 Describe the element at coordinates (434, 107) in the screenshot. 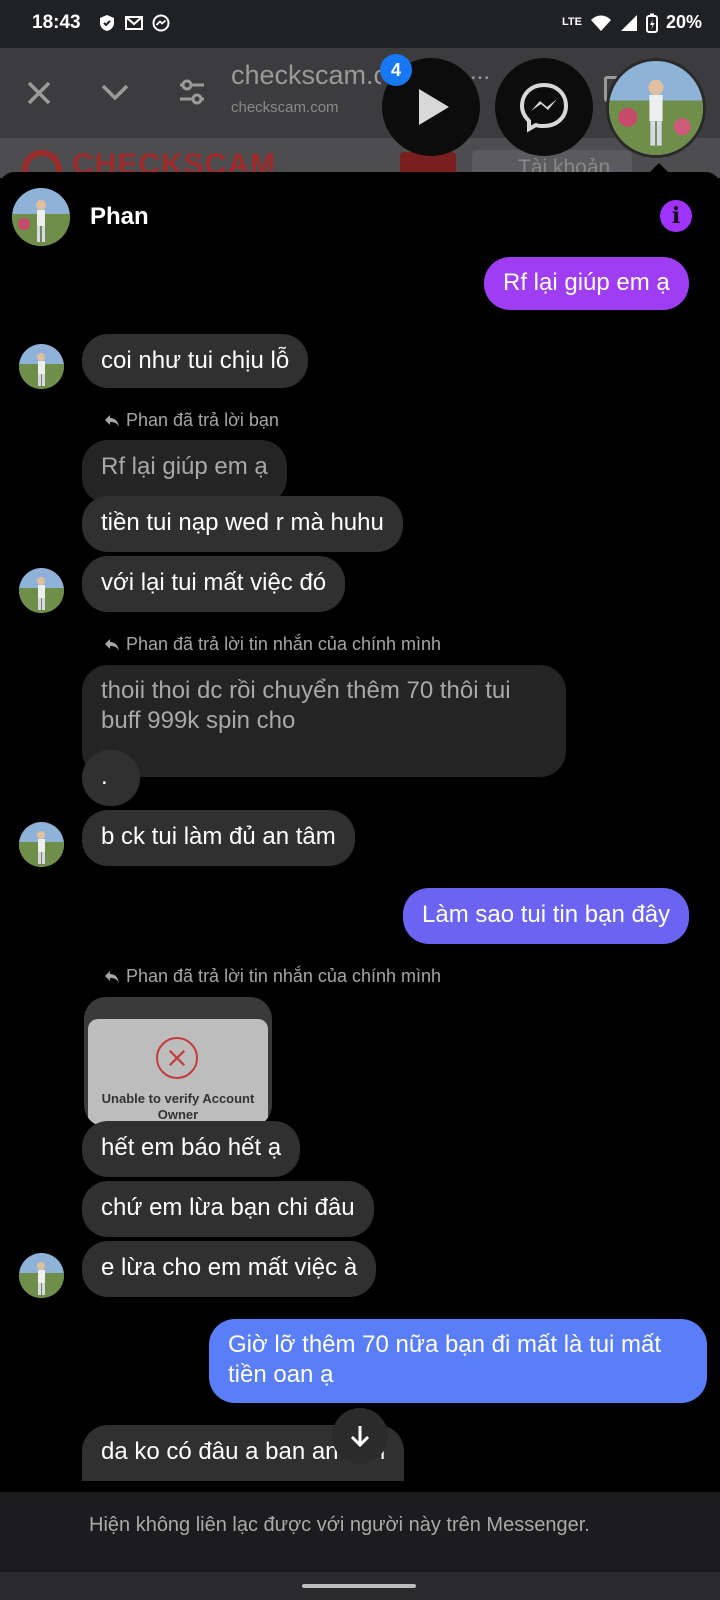

I see `play-icon` at that location.